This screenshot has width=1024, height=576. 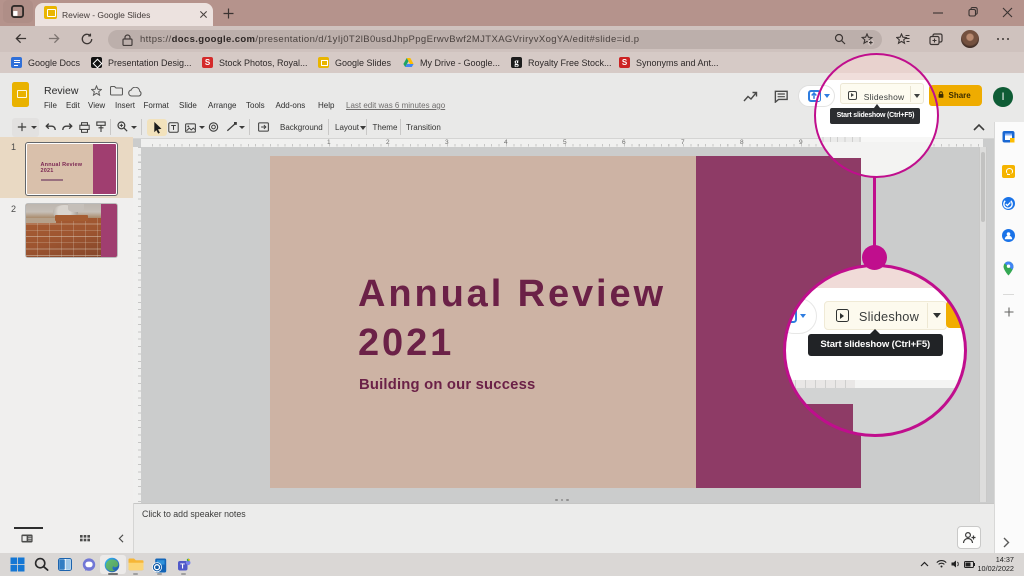 I want to click on svg-text: T, so click(x=182, y=565).